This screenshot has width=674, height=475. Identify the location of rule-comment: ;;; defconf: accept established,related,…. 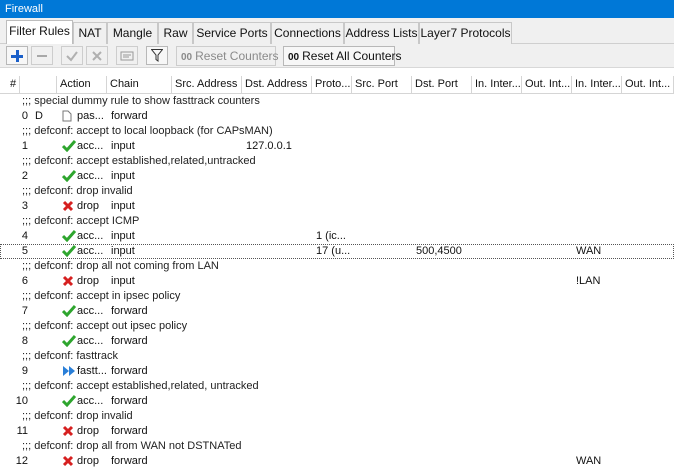
(139, 161).